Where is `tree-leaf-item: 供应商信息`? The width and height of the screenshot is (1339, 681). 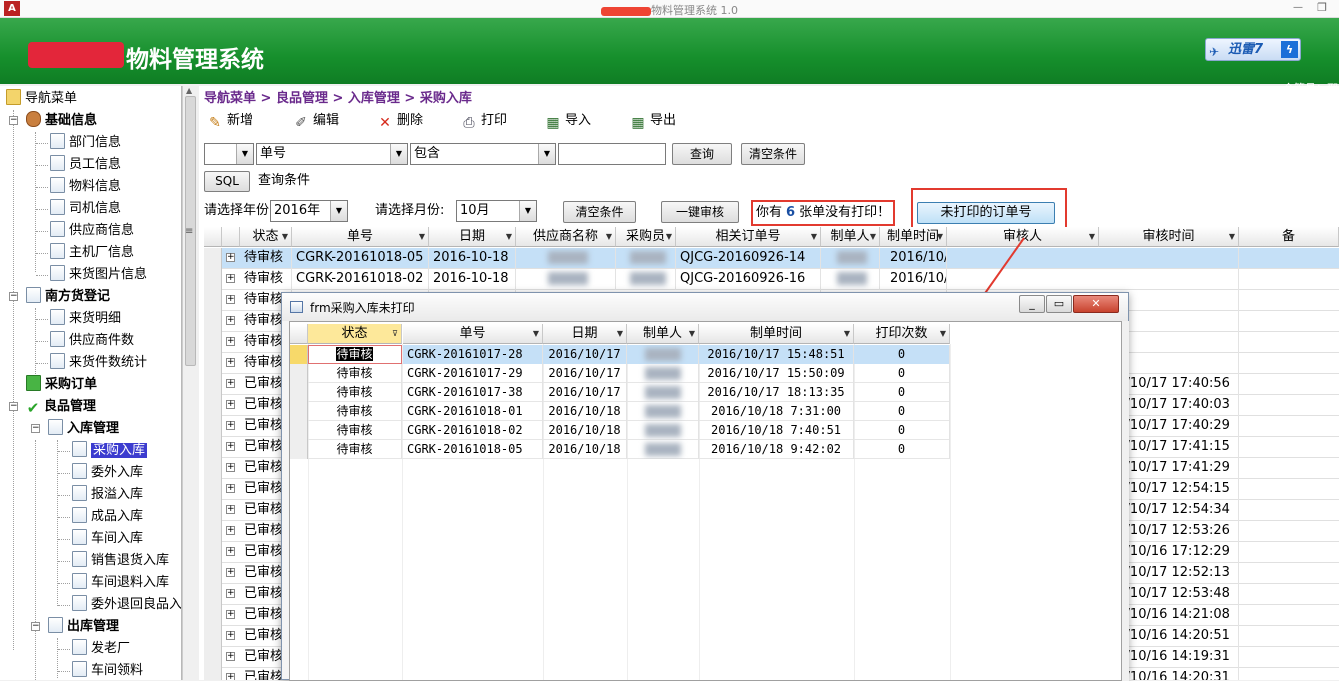 tree-leaf-item: 供应商信息 is located at coordinates (92, 231).